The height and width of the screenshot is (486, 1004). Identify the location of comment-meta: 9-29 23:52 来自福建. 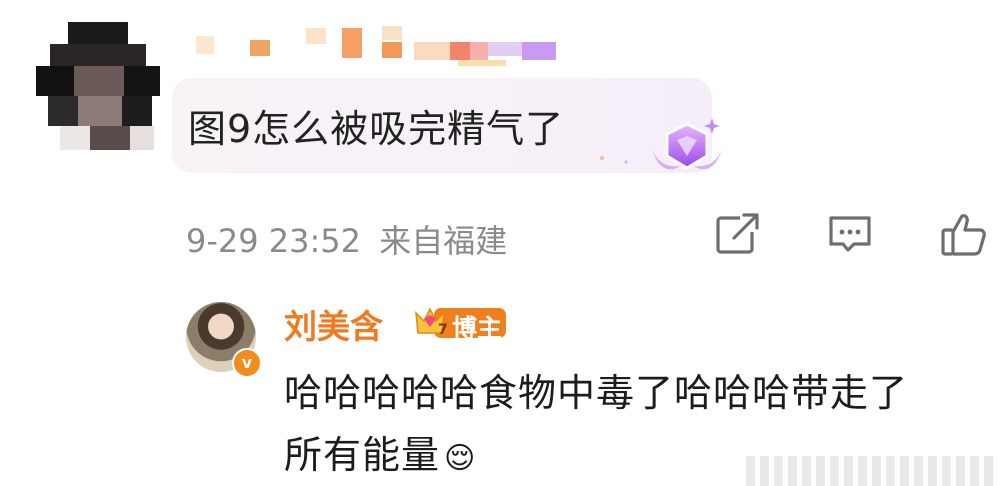
(346, 239).